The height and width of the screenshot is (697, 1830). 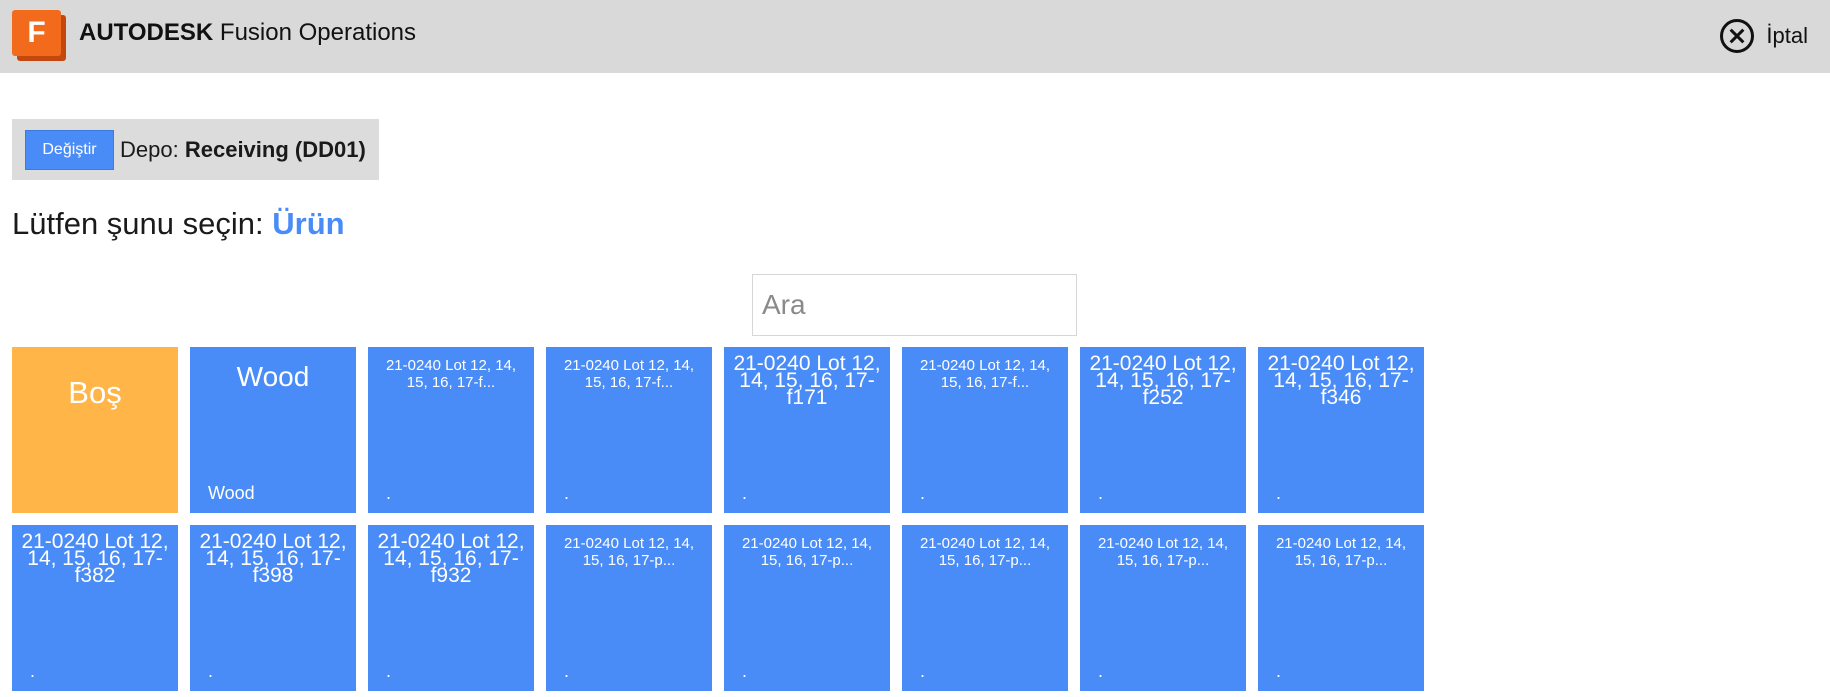 I want to click on tile-title: 21-0240 Lot 12, 14, 15, 16, 17-f932, so click(x=451, y=558).